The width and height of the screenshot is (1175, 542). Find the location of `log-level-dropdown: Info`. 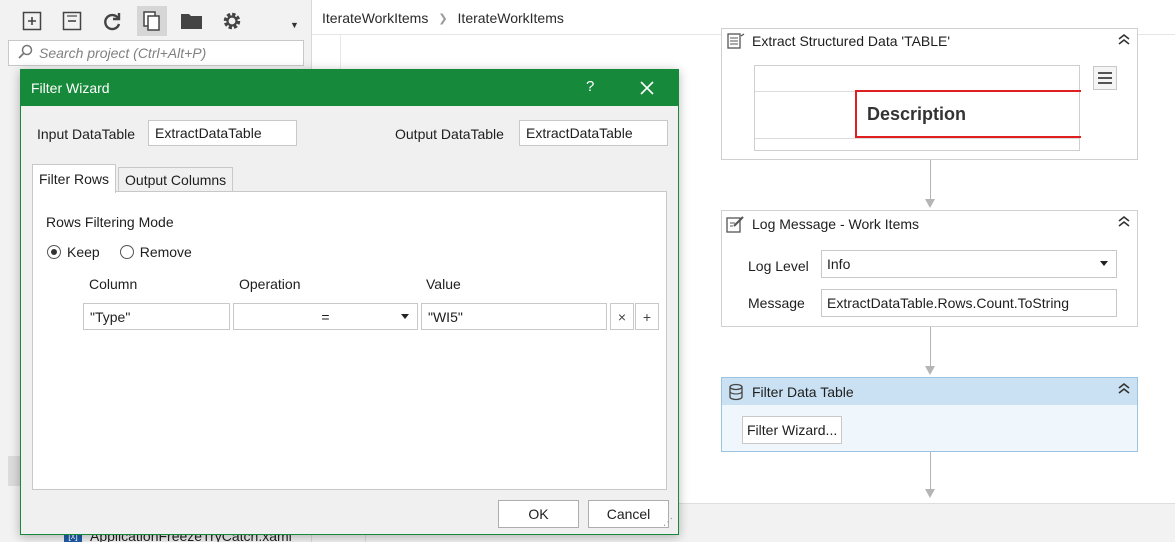

log-level-dropdown: Info is located at coordinates (969, 264).